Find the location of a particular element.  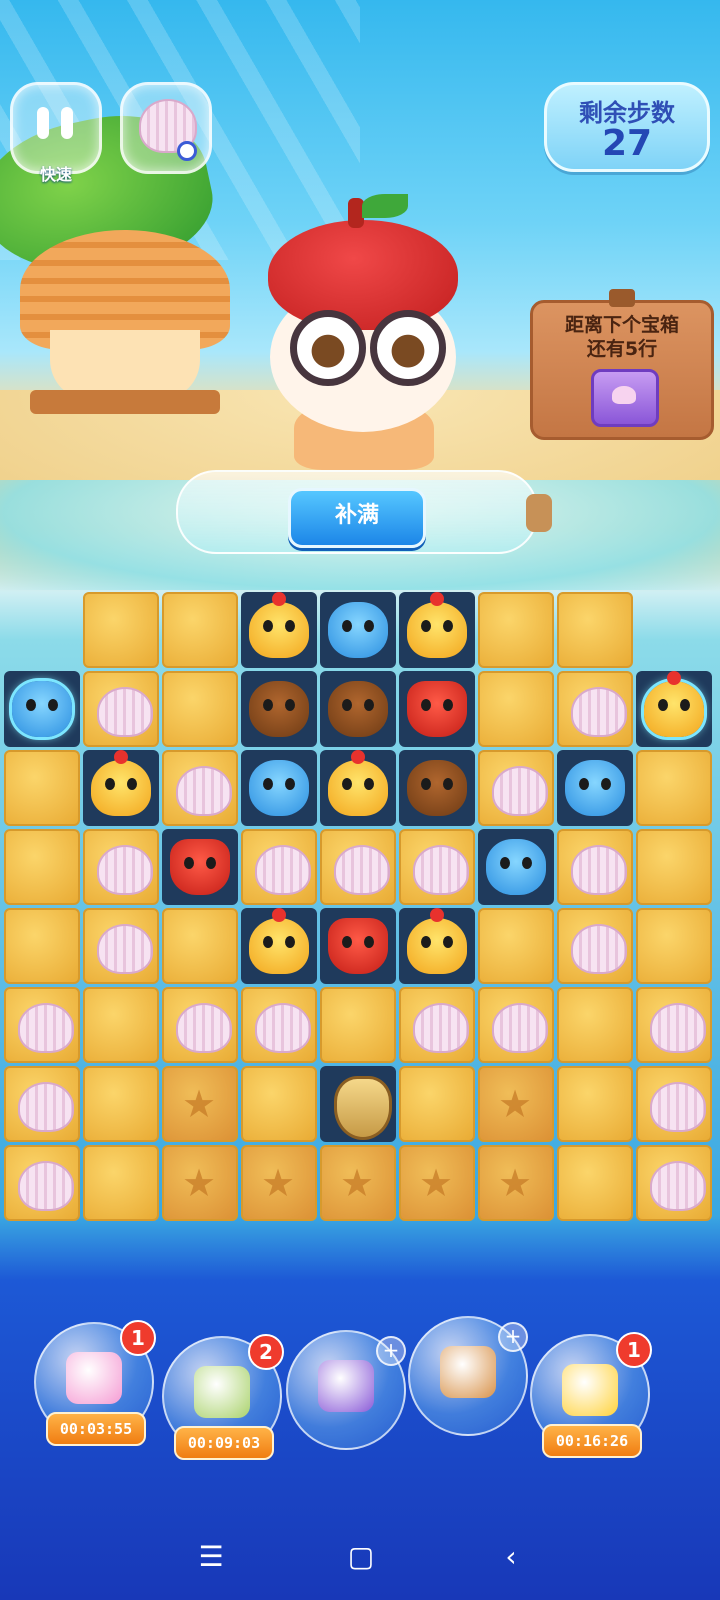

hippo-icon is located at coordinates (279, 788).